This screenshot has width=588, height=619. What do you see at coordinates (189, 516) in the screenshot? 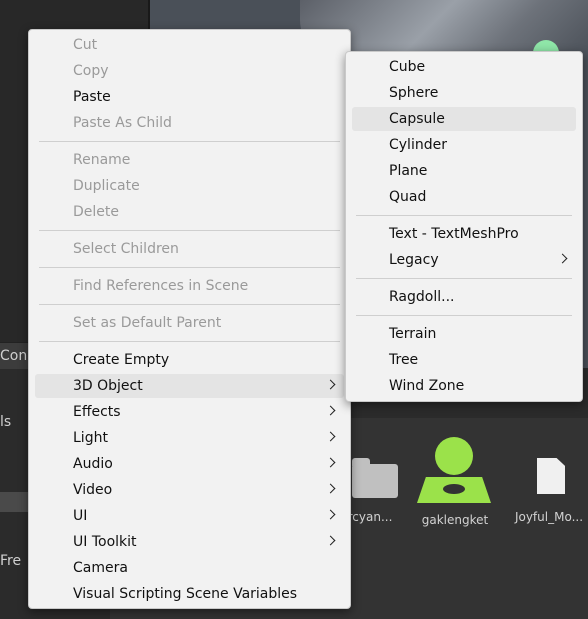
I see `menu-item-ui: UI` at bounding box center [189, 516].